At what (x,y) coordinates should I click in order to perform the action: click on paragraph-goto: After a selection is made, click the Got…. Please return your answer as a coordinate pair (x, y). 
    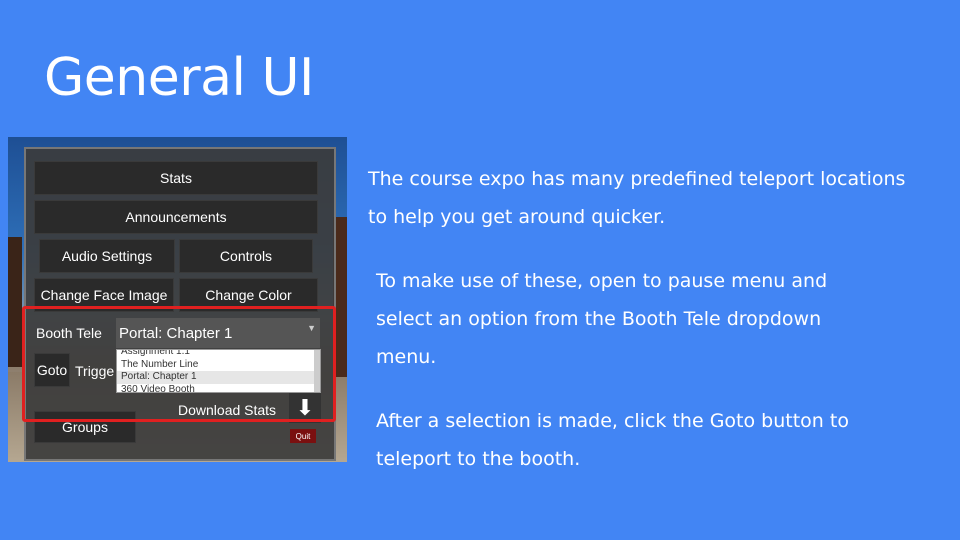
    Looking at the image, I should click on (612, 440).